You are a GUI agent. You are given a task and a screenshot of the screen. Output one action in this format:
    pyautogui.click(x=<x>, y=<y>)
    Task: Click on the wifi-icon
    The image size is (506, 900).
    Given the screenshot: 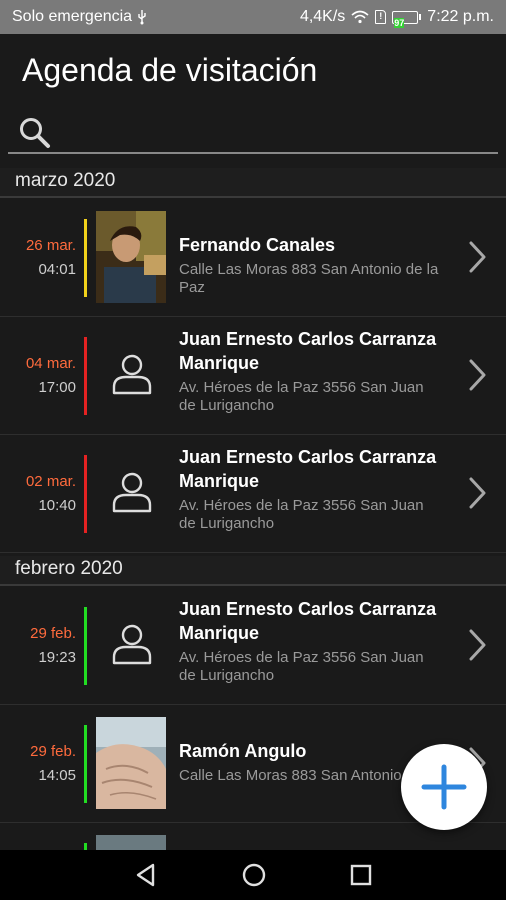 What is the action you would take?
    pyautogui.click(x=360, y=17)
    